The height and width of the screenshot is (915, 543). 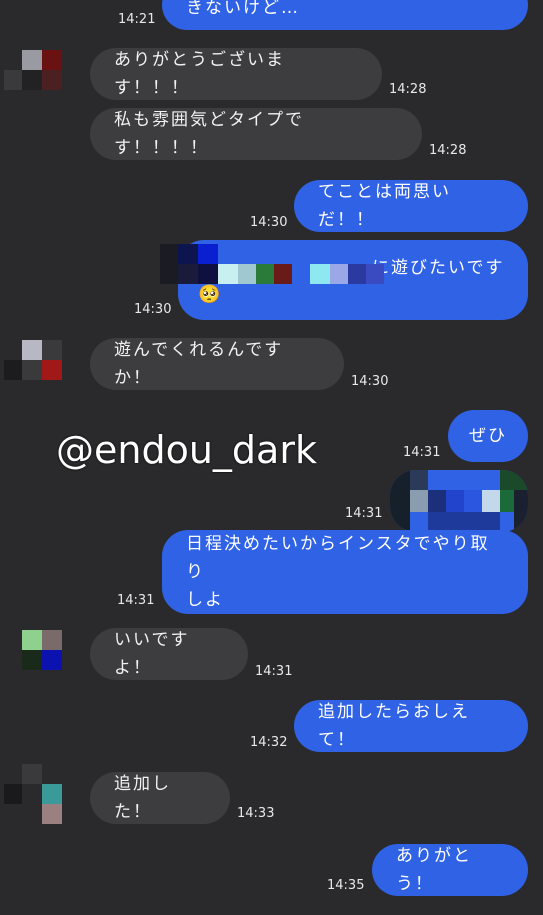 I want to click on incoming-message-bubble: 遊んでくれるんですか！, so click(x=217, y=364).